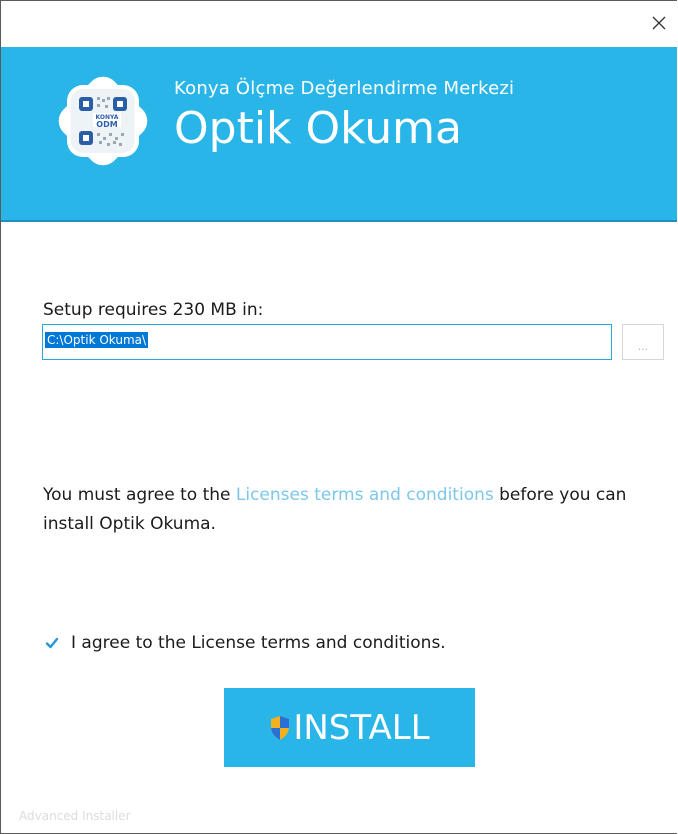 The width and height of the screenshot is (678, 834). I want to click on konya-odm-logo: KONYA ODM, so click(103, 121).